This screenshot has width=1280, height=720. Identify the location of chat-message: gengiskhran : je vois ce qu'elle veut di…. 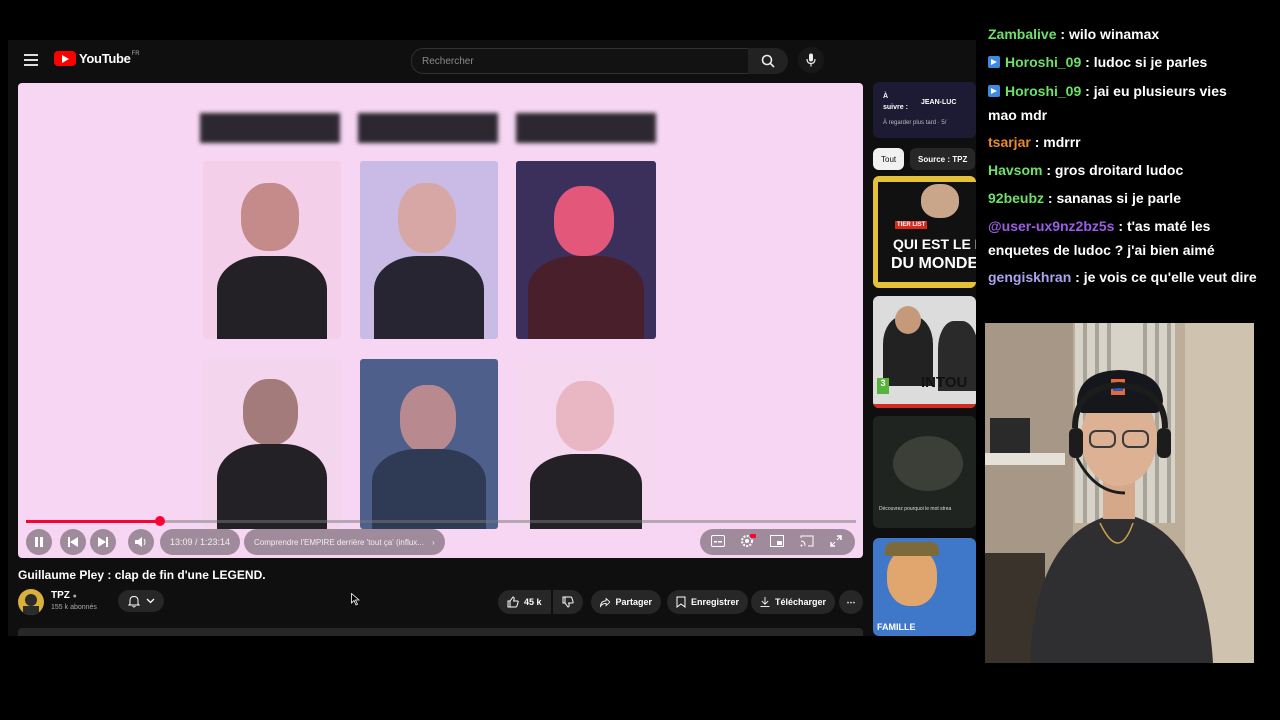
(1122, 277).